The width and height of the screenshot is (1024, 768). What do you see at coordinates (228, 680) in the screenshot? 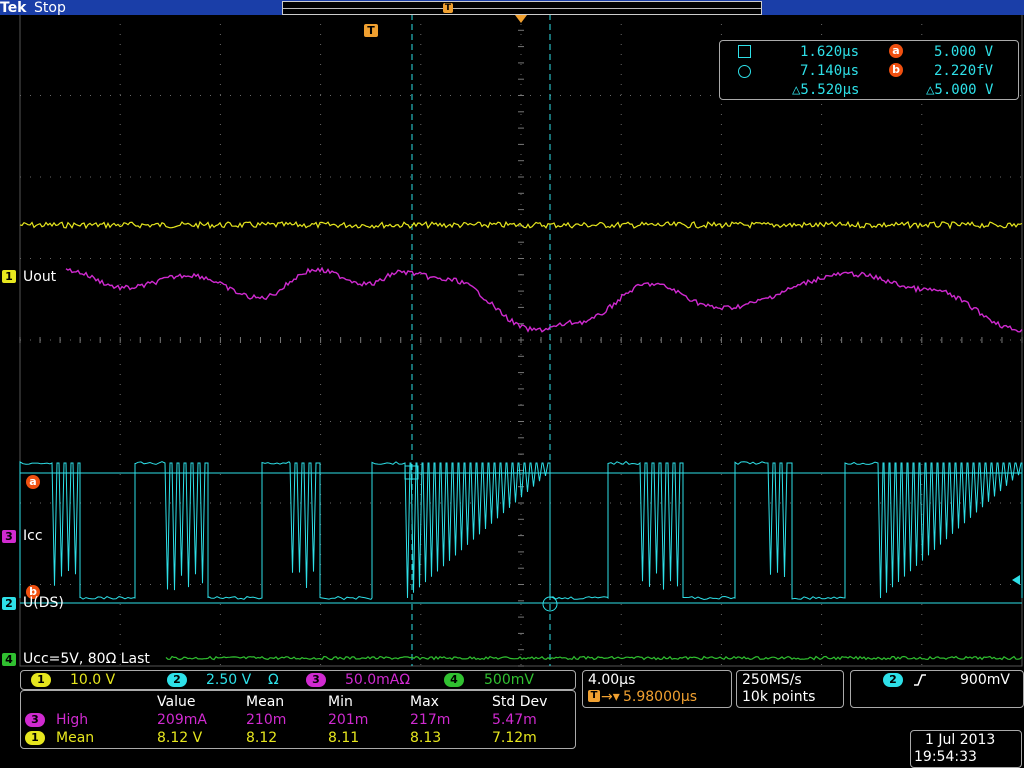
I see `ch2-scale: 2.50 V` at bounding box center [228, 680].